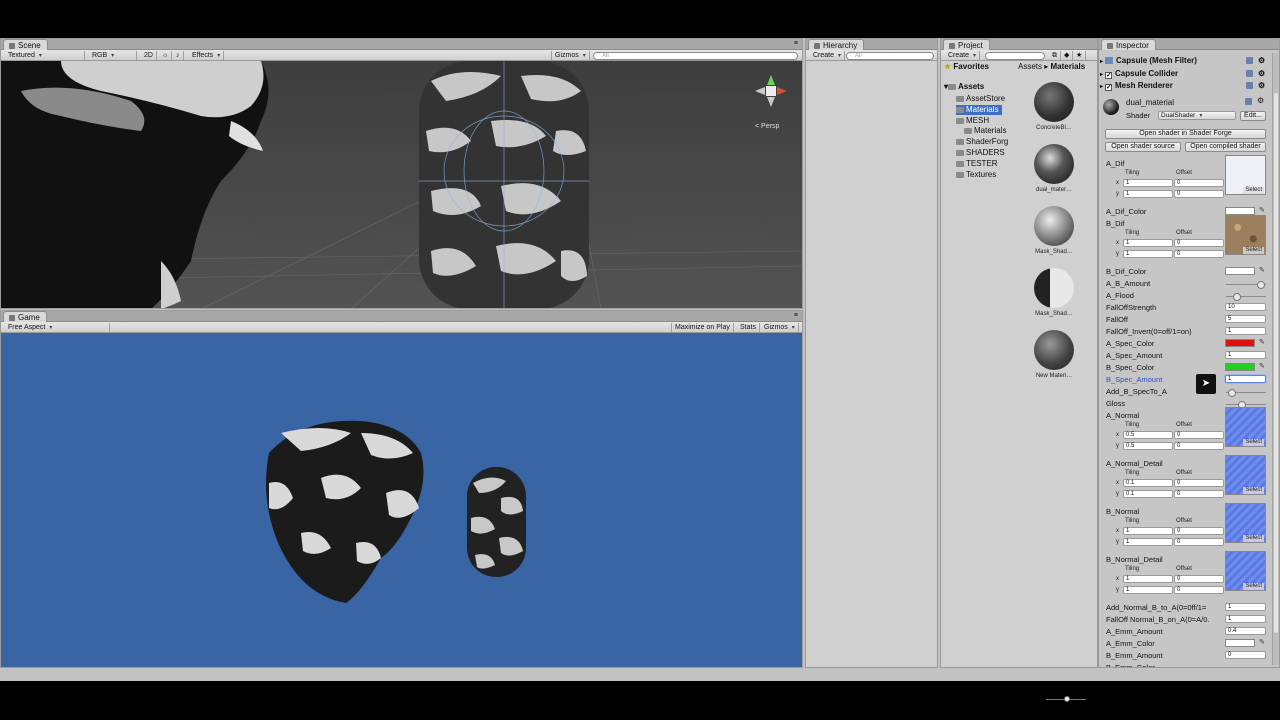 The image size is (1280, 720). What do you see at coordinates (1068, 66) in the screenshot?
I see `breadcrumb-leaf: Materials` at bounding box center [1068, 66].